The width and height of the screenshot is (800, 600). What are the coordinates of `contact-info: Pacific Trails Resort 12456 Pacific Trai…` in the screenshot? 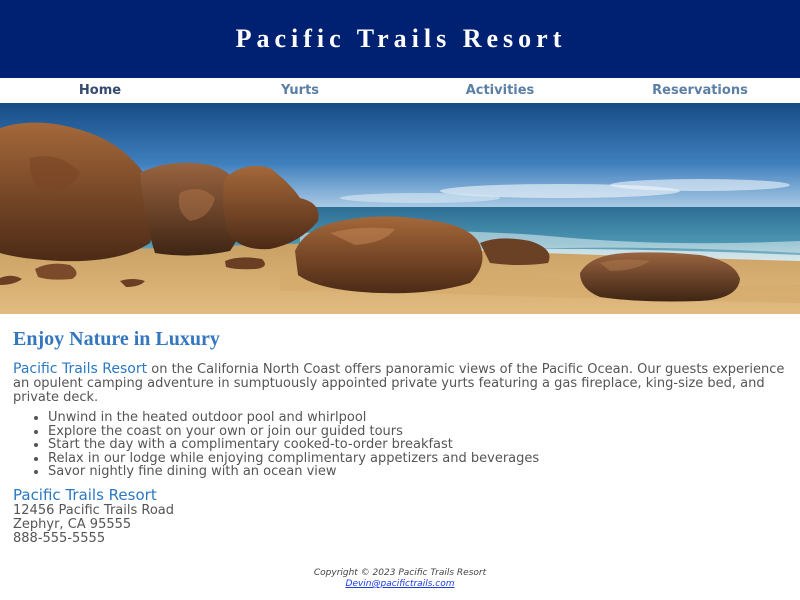 It's located at (400, 516).